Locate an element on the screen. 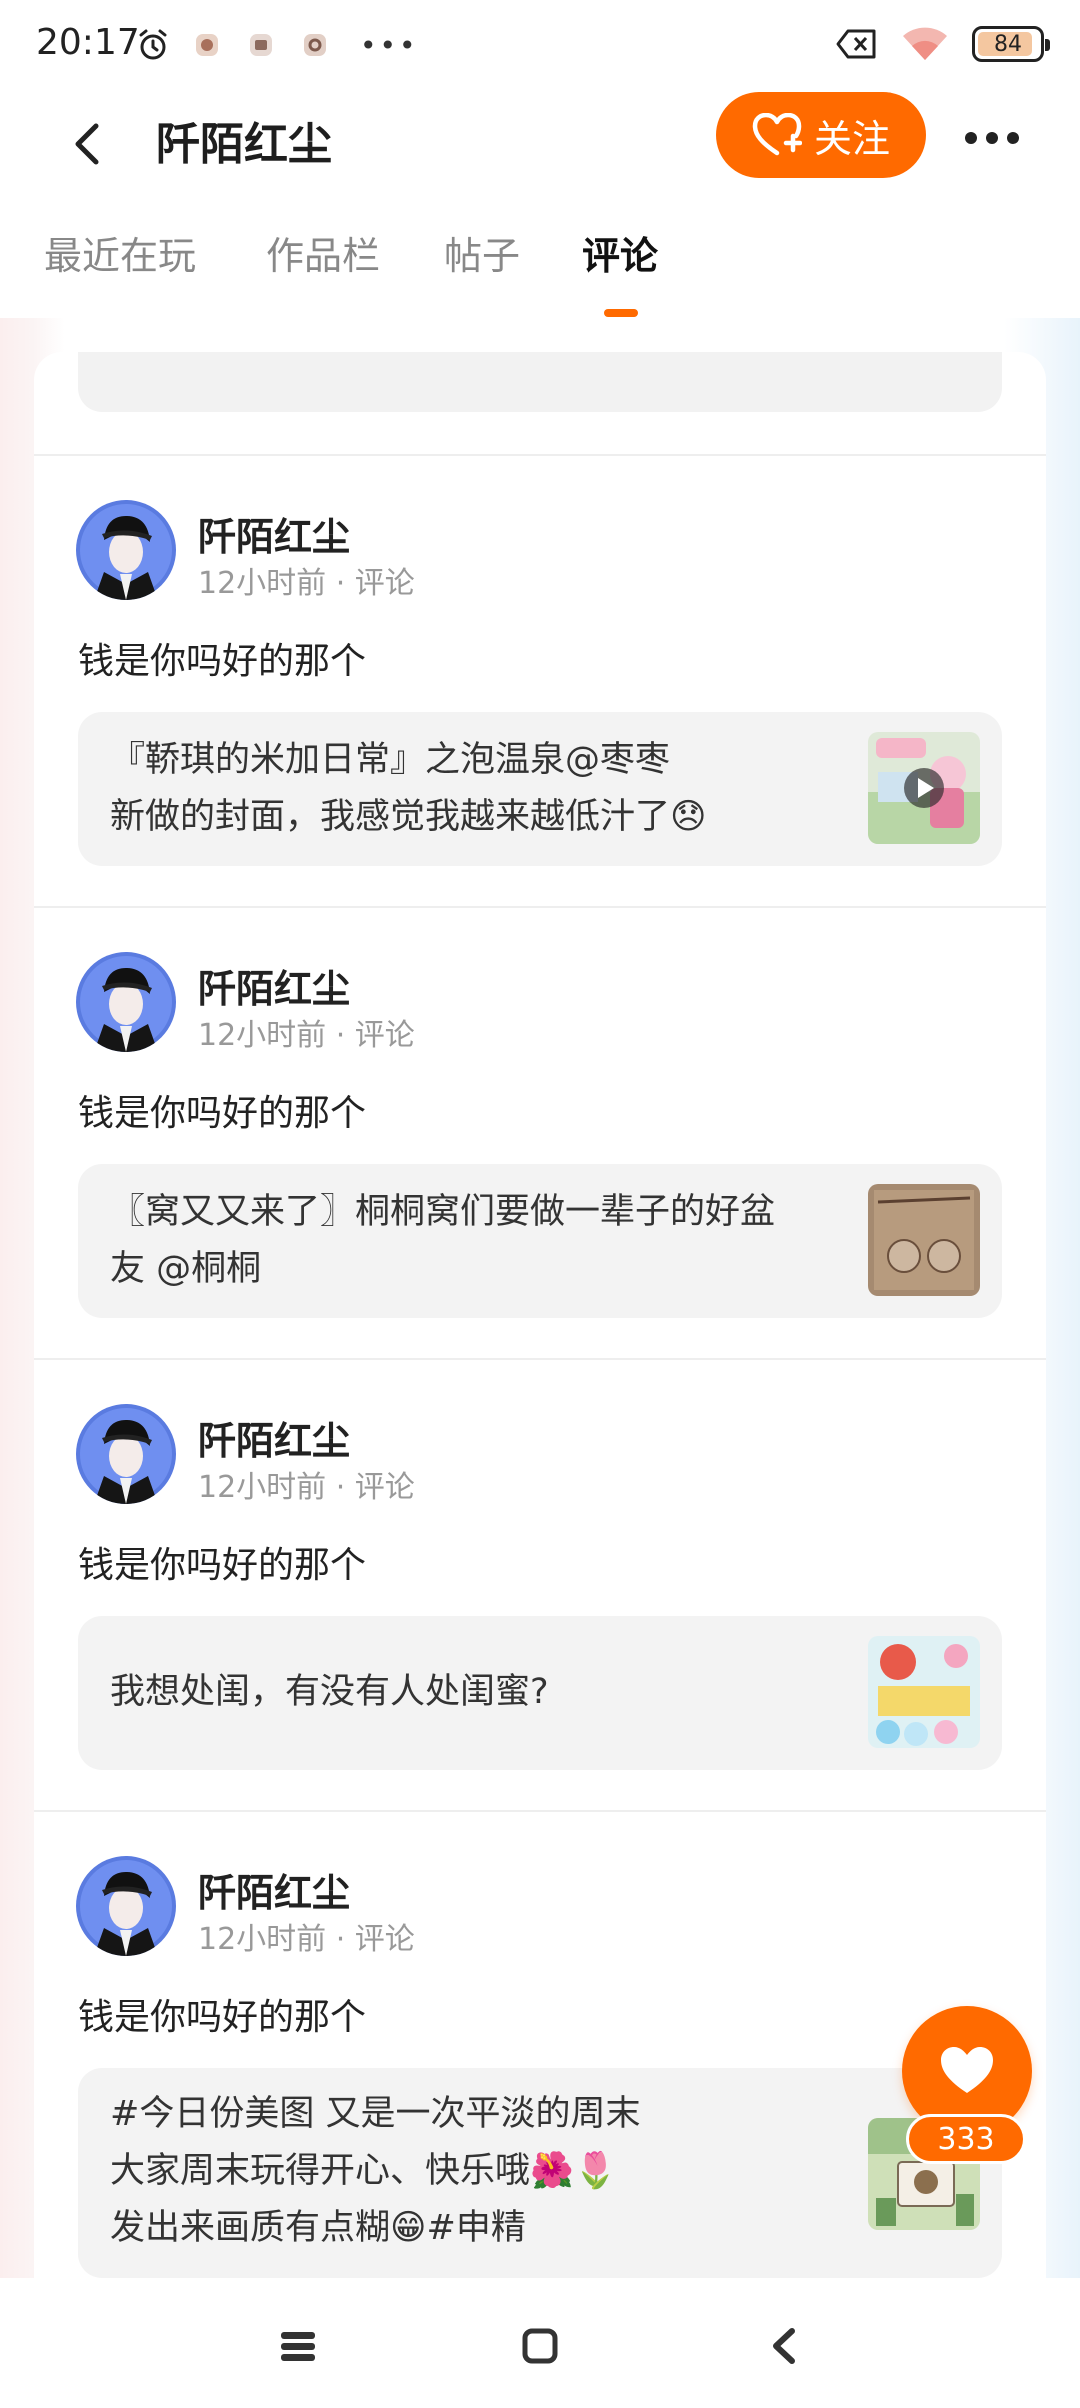 The height and width of the screenshot is (2408, 1080). more-dots-icon is located at coordinates (992, 138).